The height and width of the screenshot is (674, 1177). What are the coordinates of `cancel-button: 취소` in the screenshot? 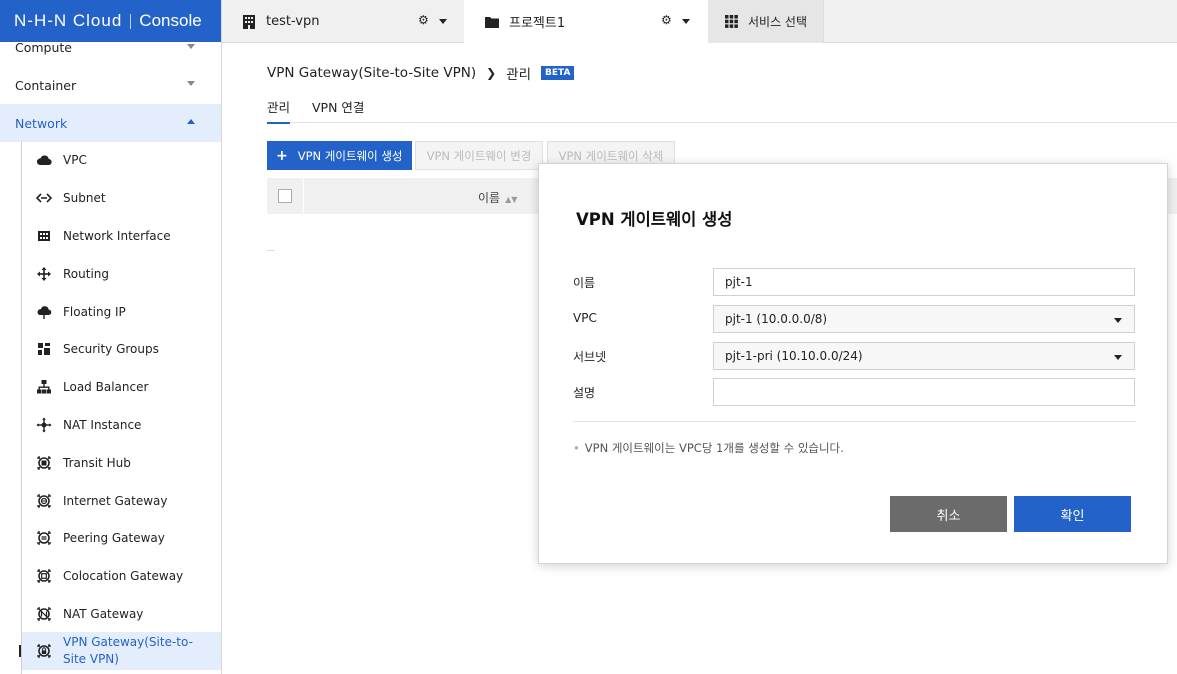 It's located at (948, 514).